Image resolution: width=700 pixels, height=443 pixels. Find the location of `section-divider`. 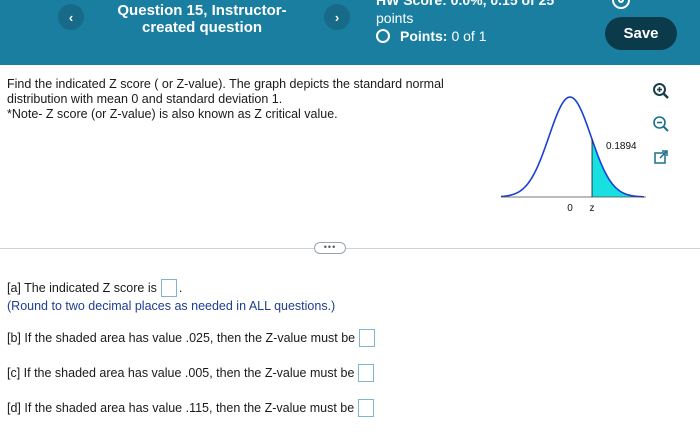

section-divider is located at coordinates (350, 248).